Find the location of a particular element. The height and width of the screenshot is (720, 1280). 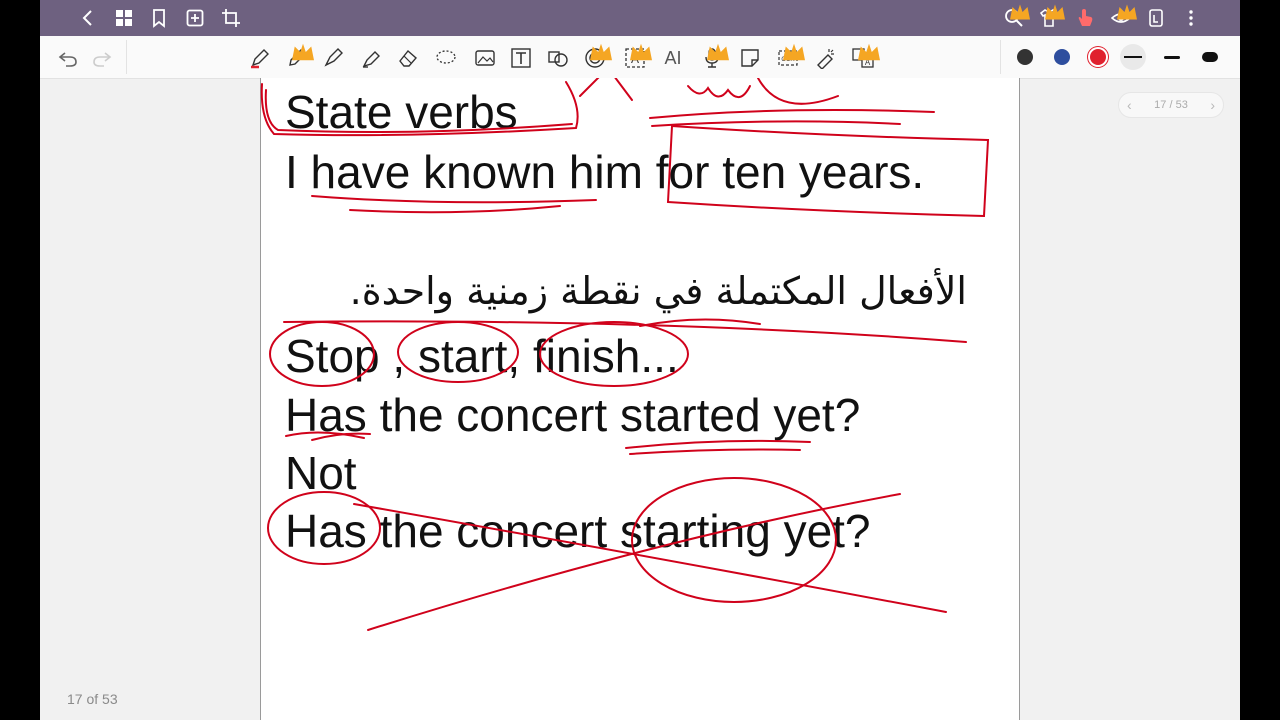

eraser-icon is located at coordinates (408, 58).